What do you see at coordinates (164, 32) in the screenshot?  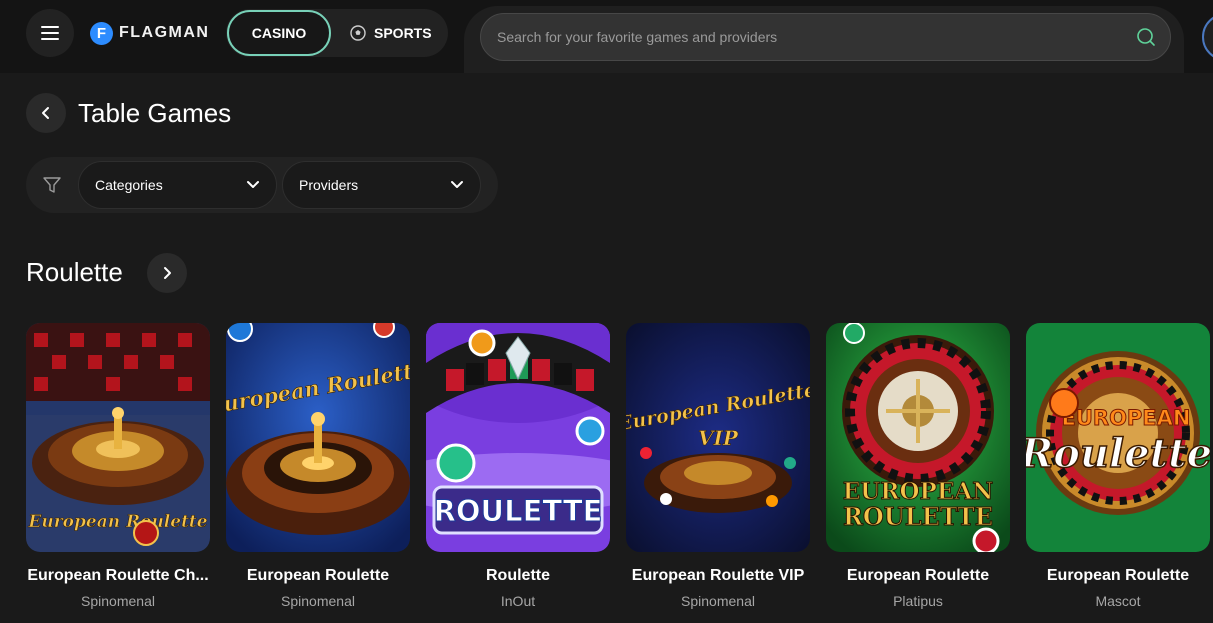 I see `logo-text: FLAGMAN` at bounding box center [164, 32].